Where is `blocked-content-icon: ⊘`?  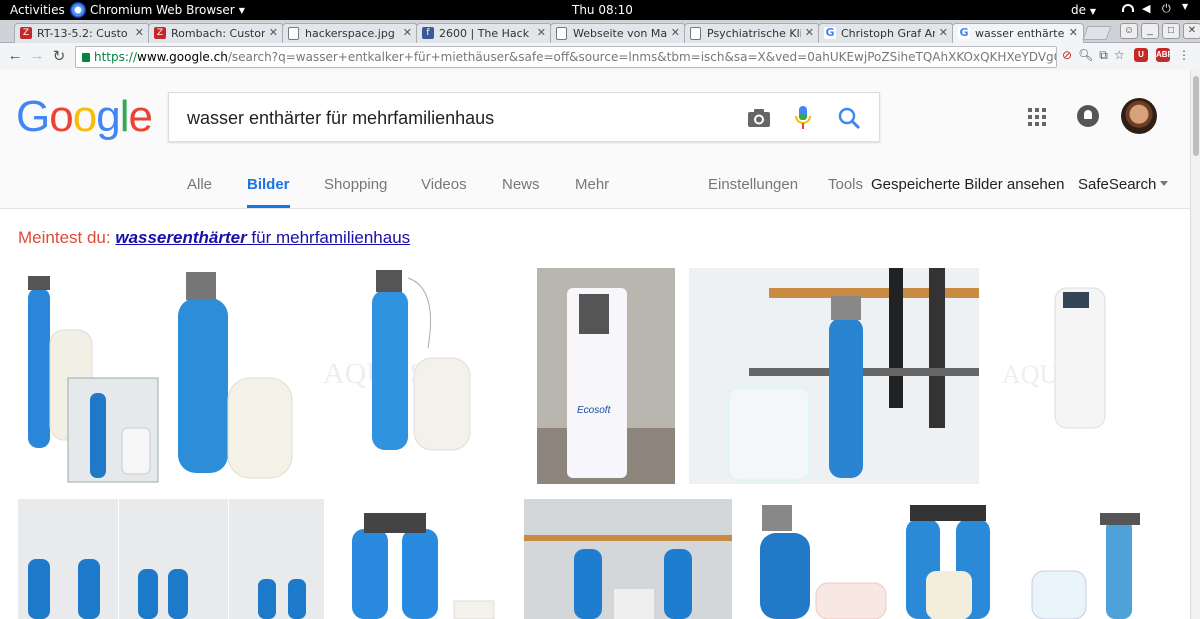
blocked-content-icon: ⊘ is located at coordinates (1067, 55).